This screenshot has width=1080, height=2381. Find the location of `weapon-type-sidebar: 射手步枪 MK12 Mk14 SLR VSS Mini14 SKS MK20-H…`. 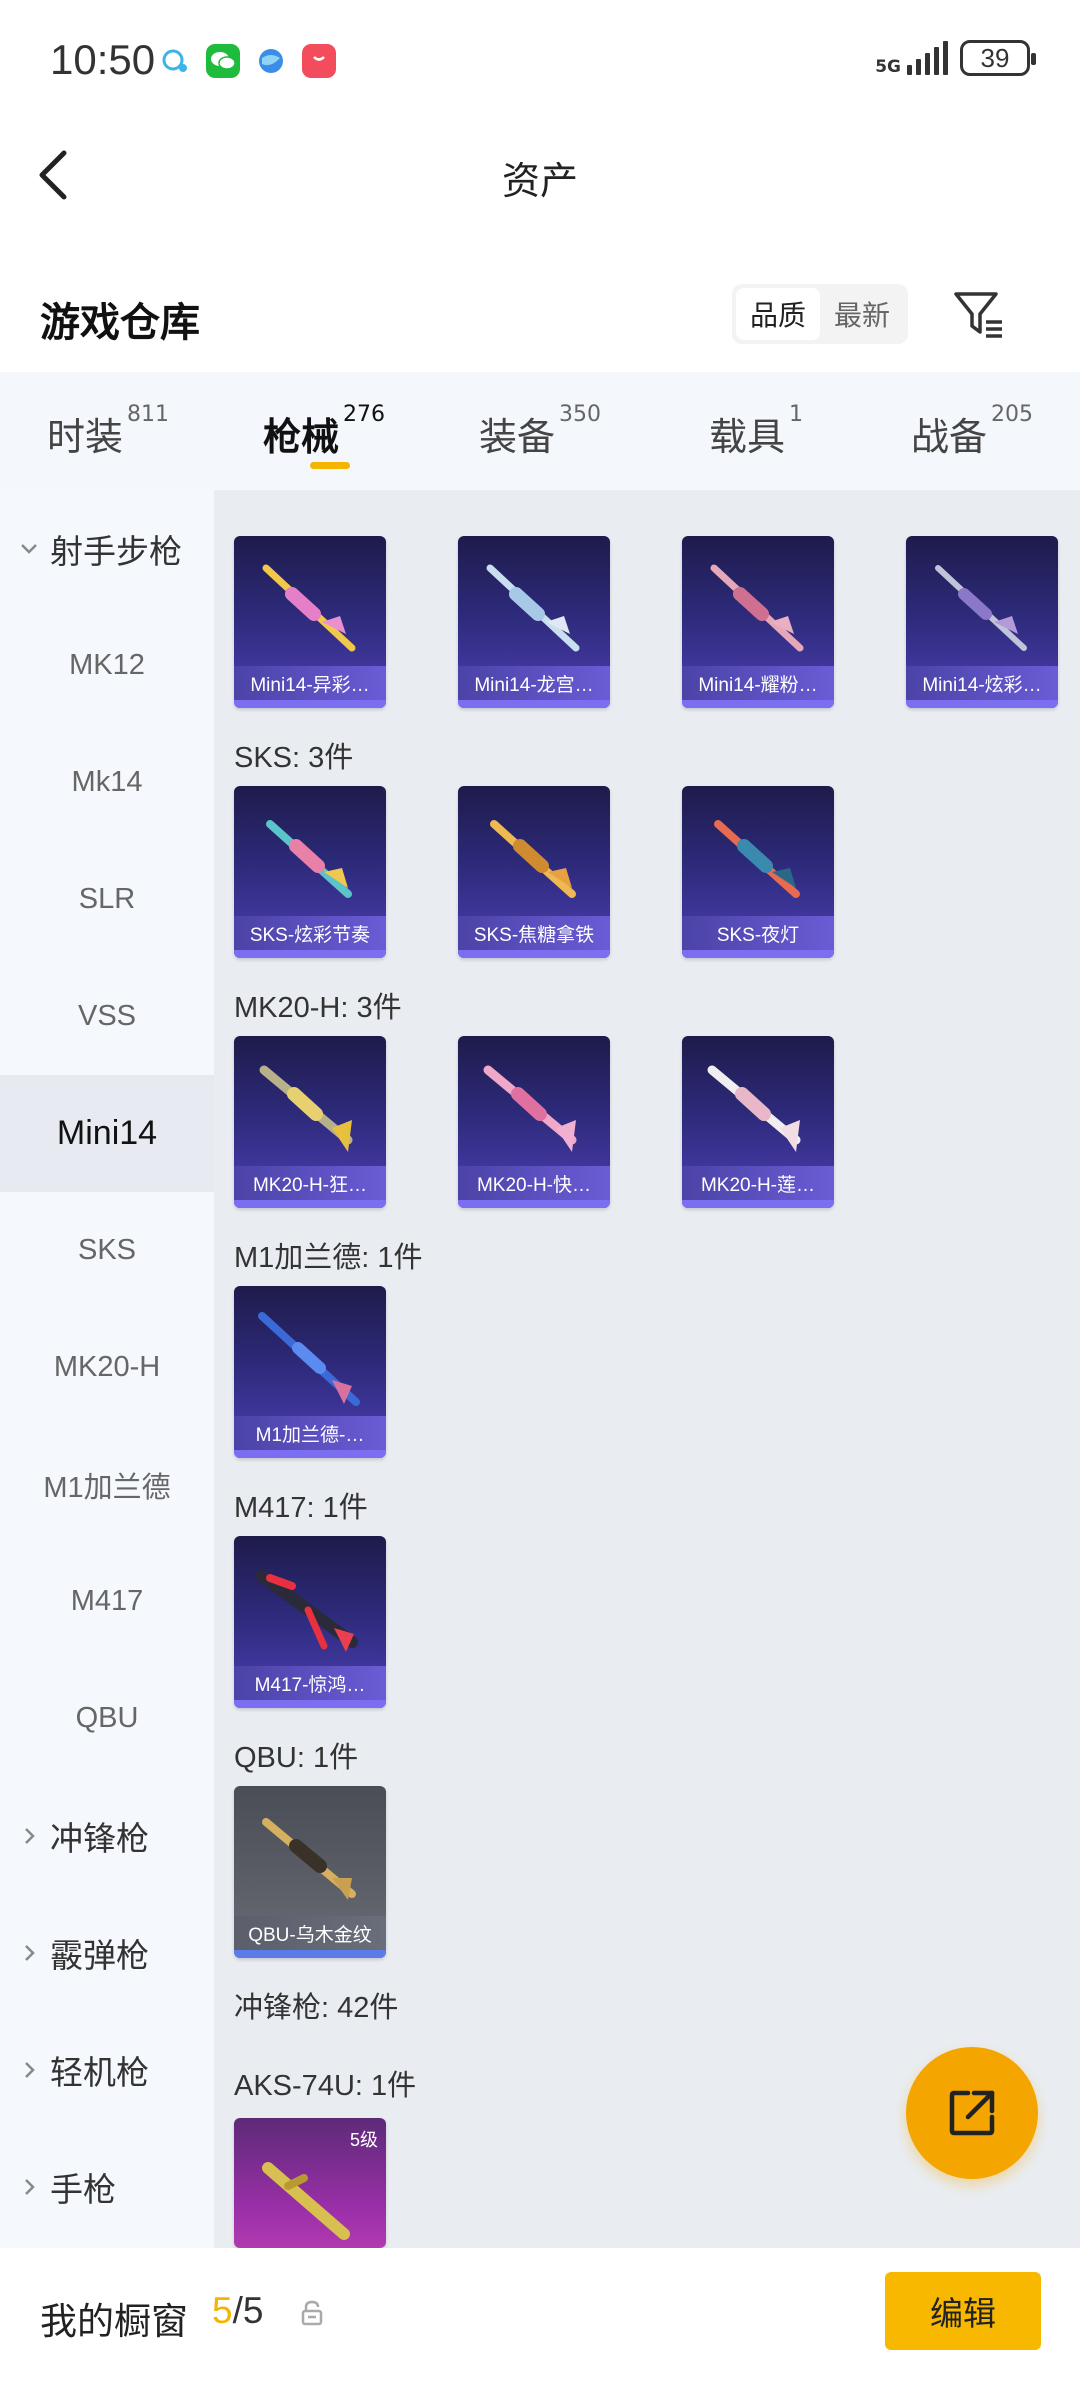

weapon-type-sidebar: 射手步枪 MK12 Mk14 SLR VSS Mini14 SKS MK20-H… is located at coordinates (107, 1369).